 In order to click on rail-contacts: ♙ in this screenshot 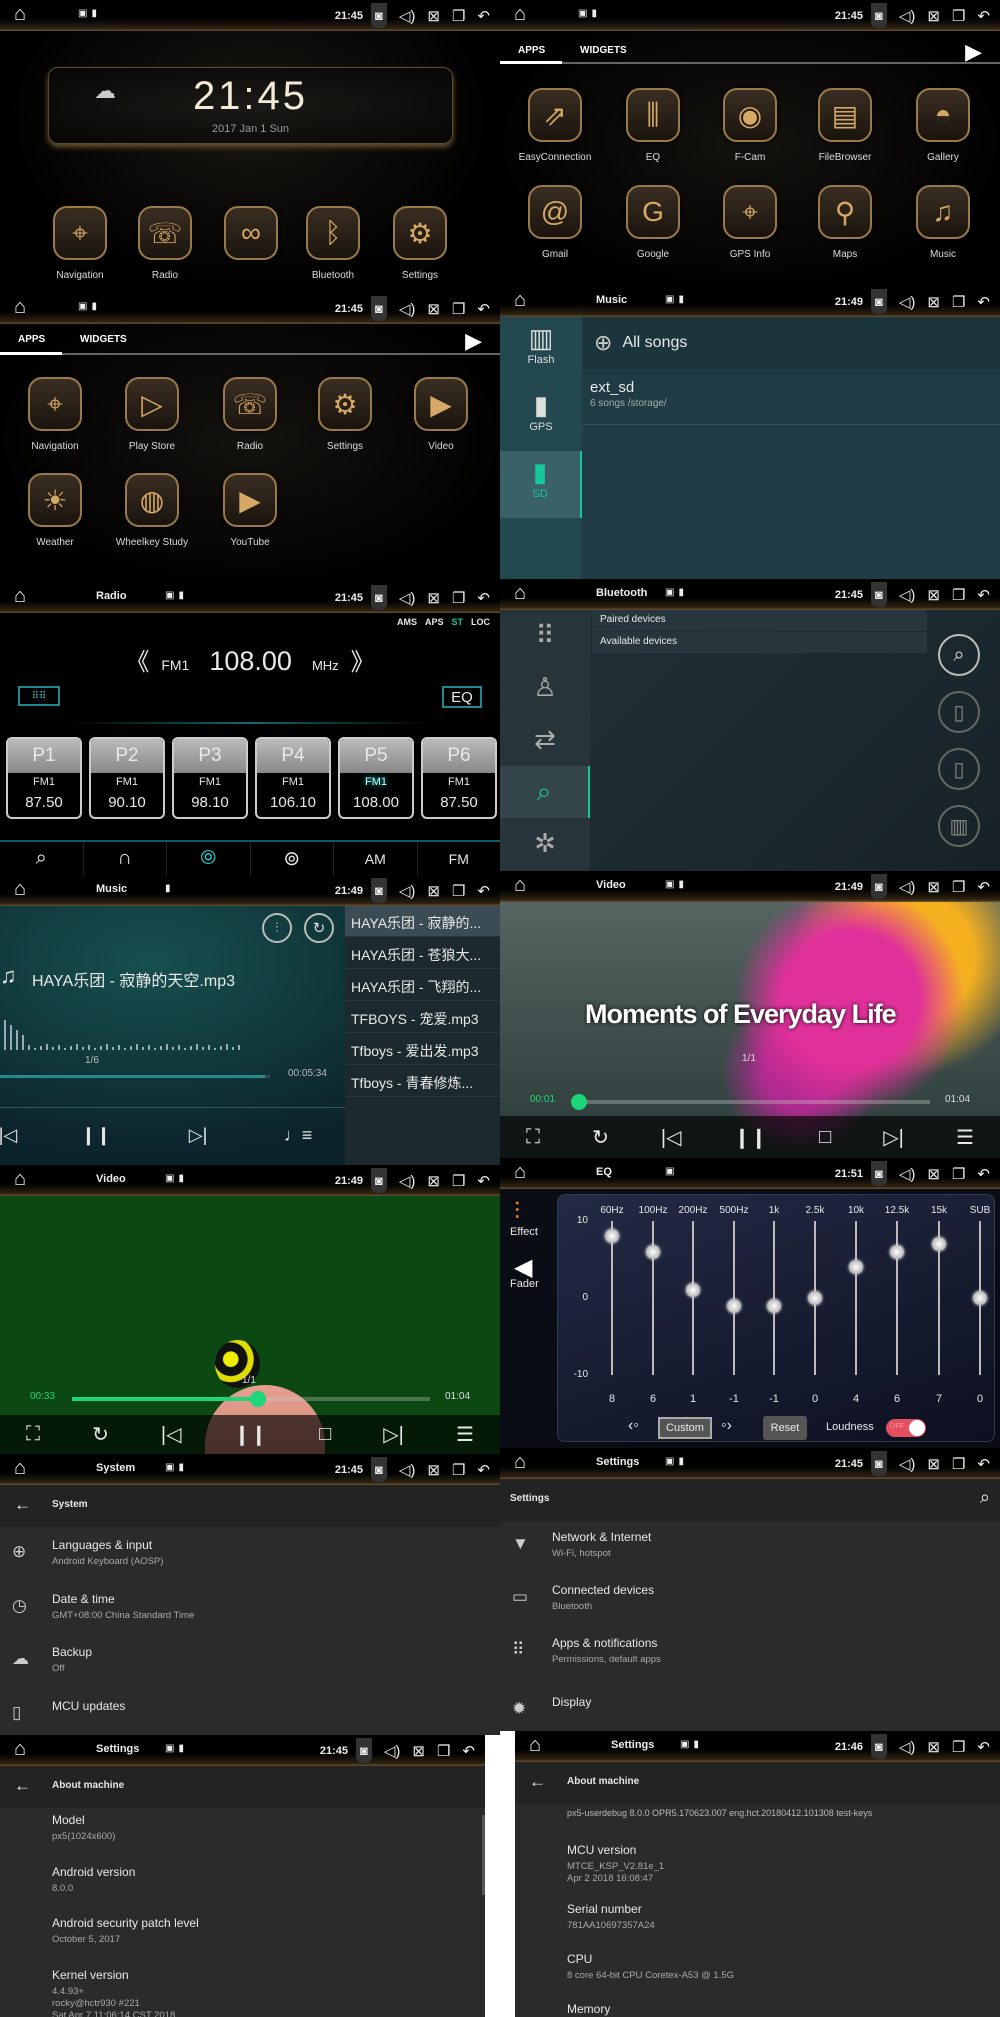, I will do `click(545, 688)`.